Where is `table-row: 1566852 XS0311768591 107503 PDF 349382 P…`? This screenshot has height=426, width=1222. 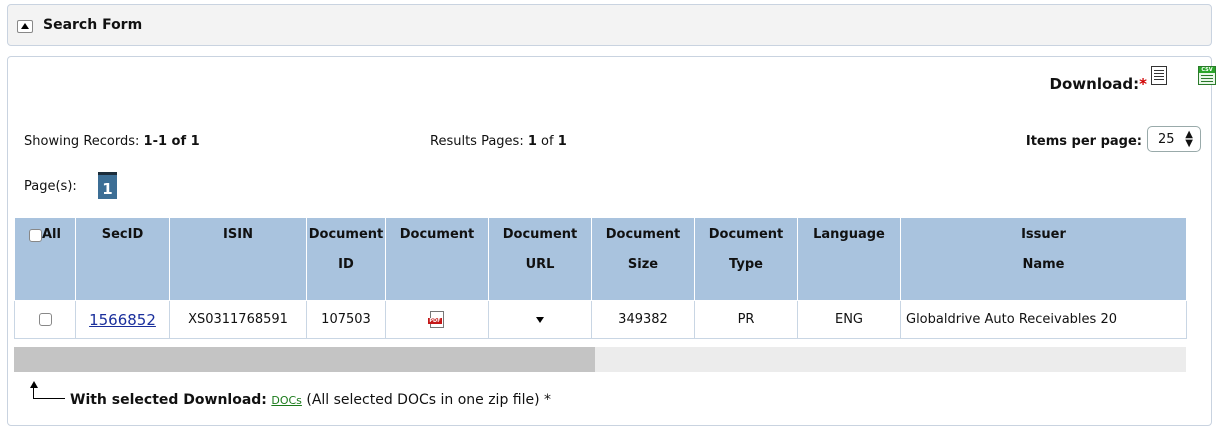
table-row: 1566852 XS0311768591 107503 PDF 349382 P… is located at coordinates (600, 319).